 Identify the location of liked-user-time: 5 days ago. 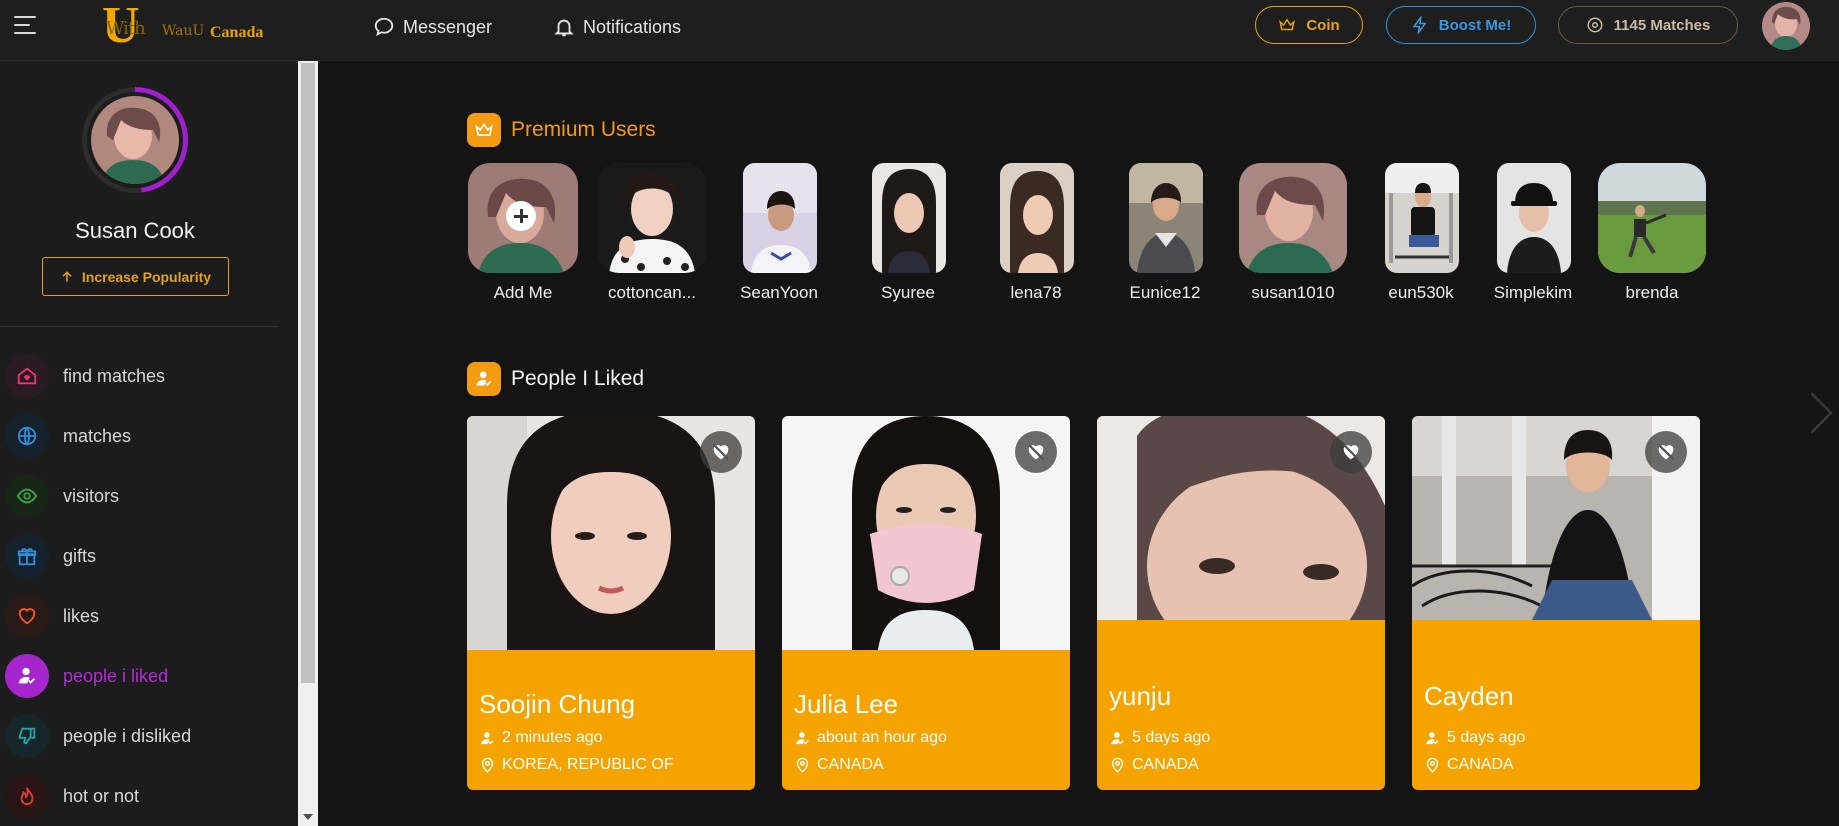
(1474, 738).